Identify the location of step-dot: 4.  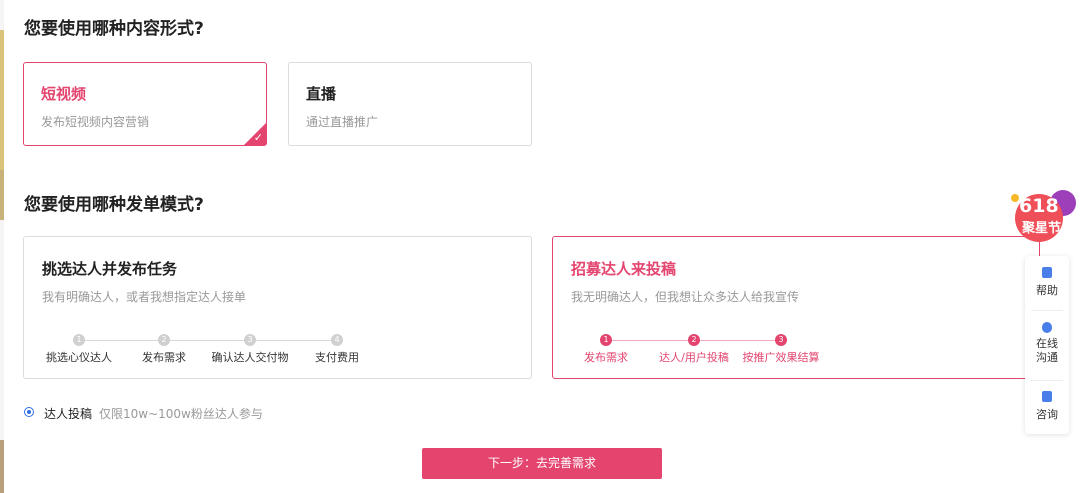
(337, 340).